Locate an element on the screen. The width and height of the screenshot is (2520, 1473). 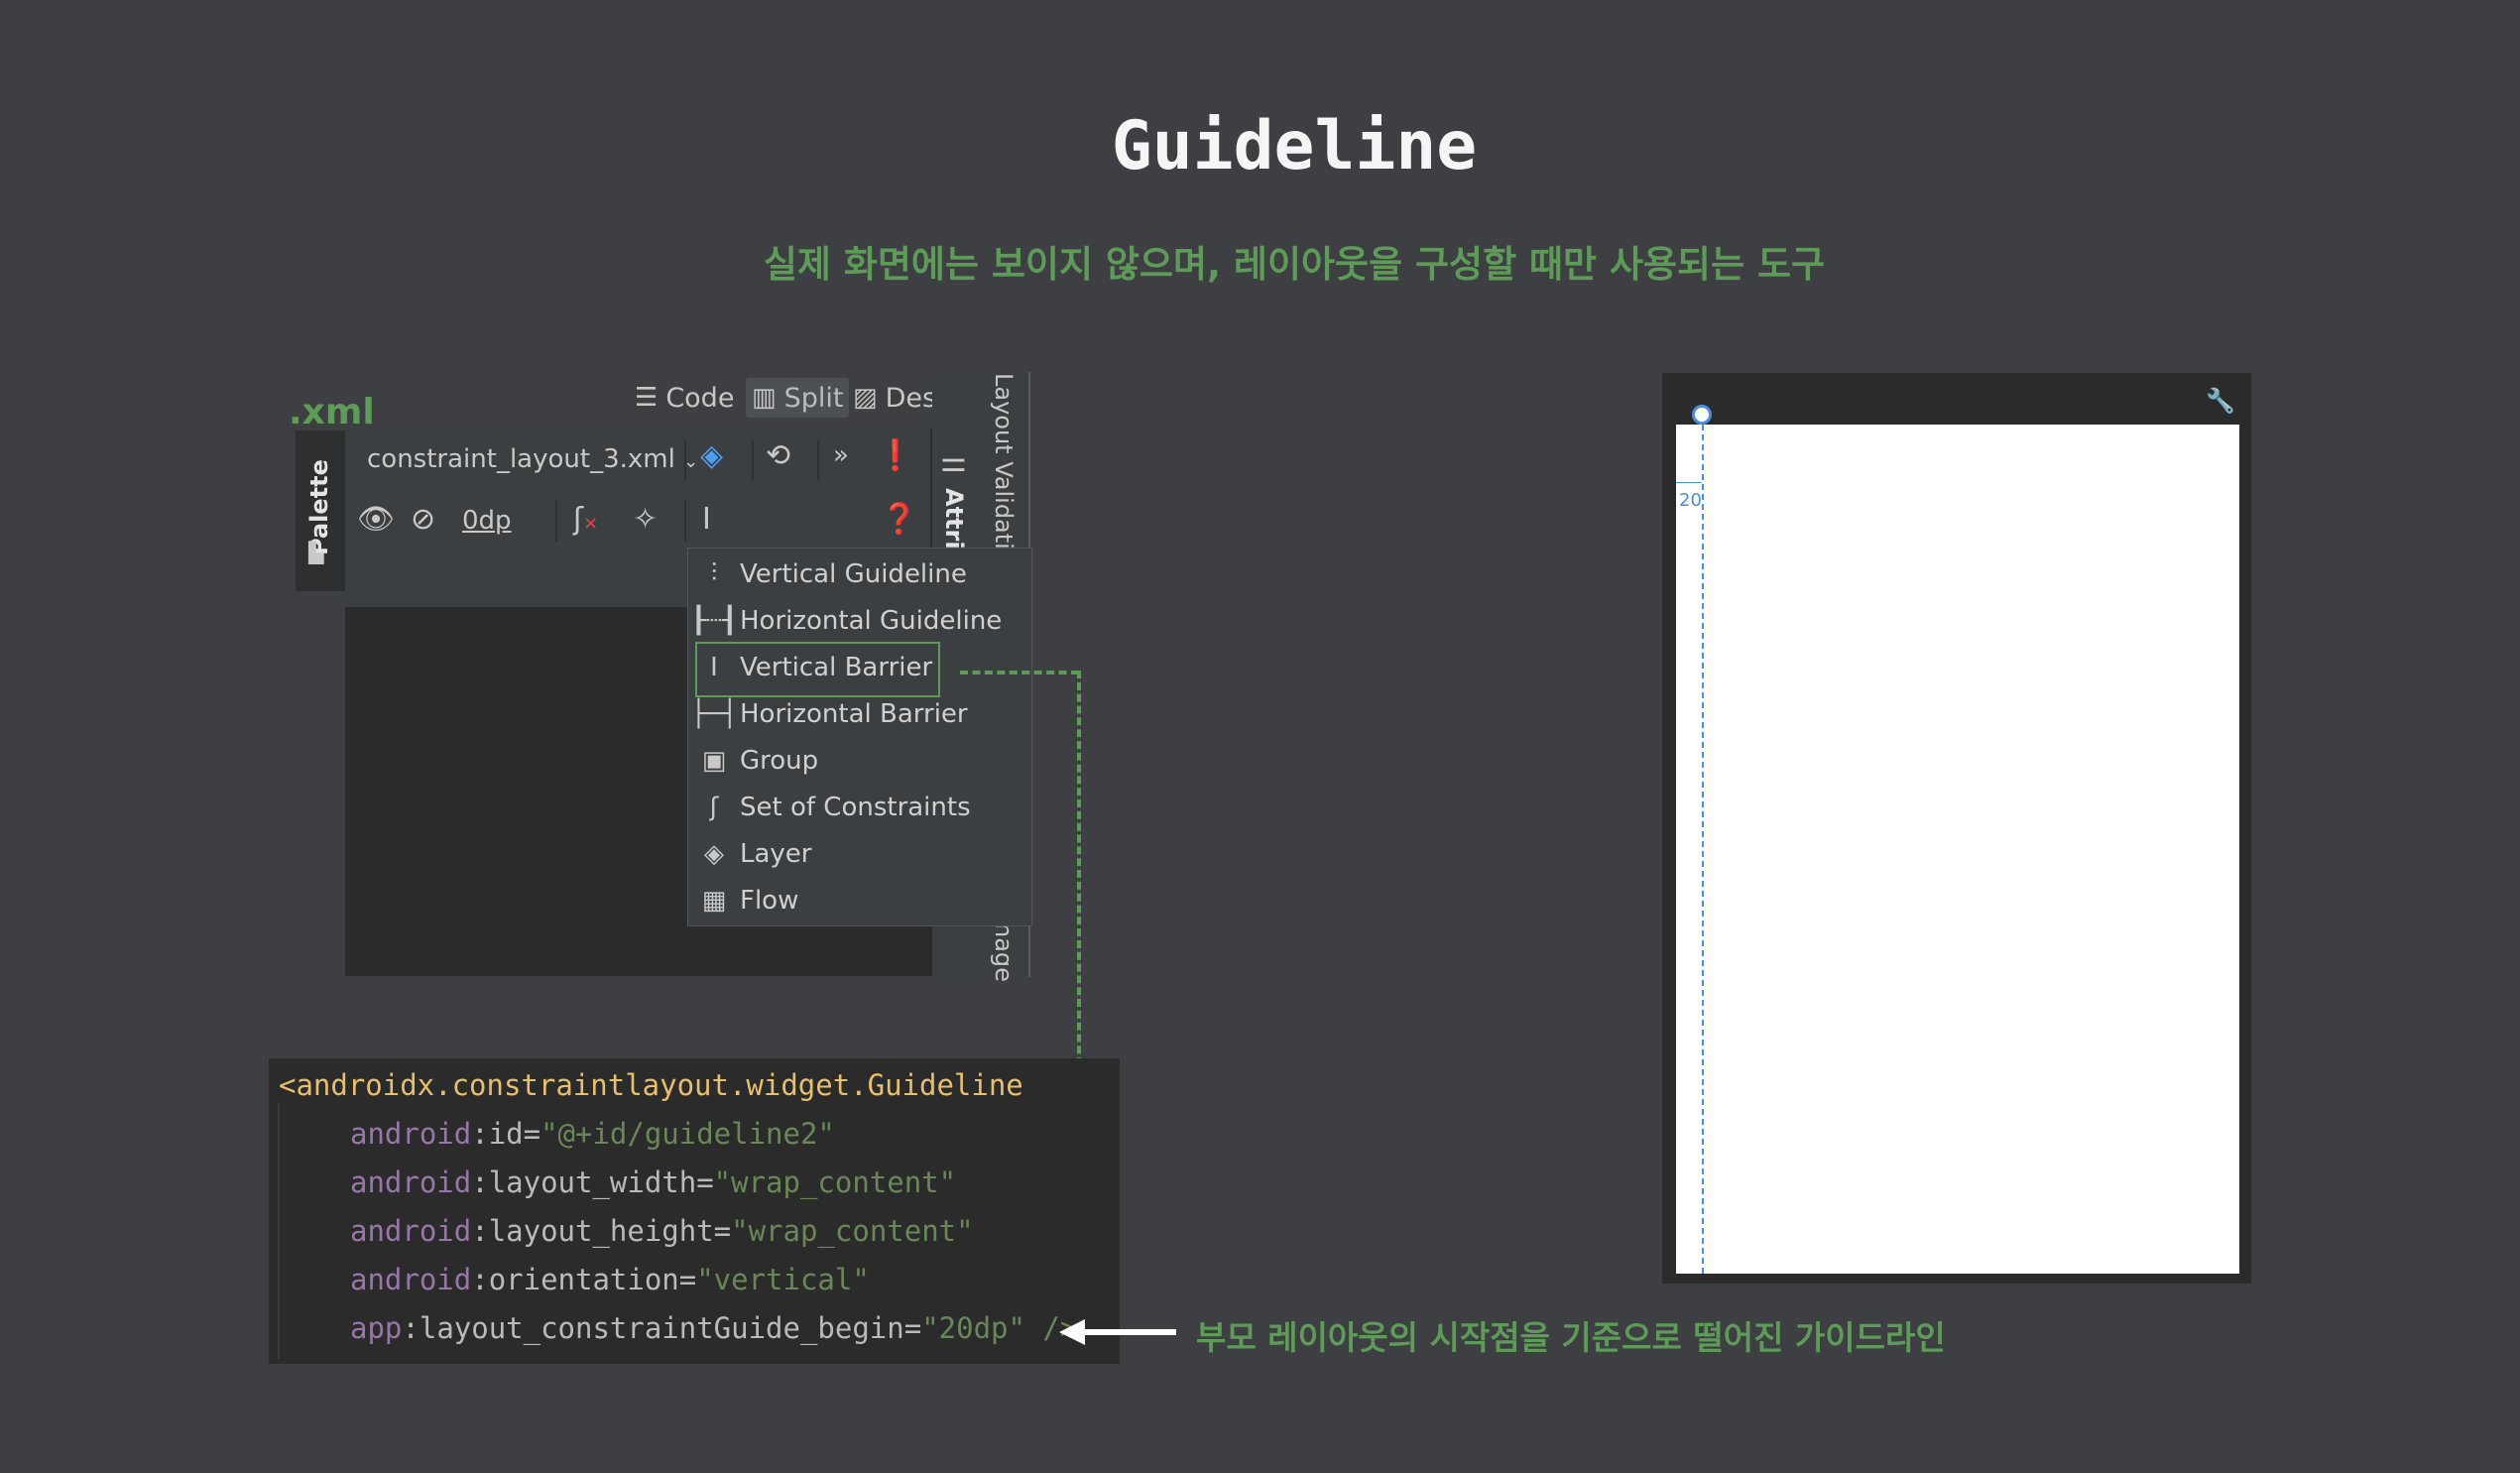
help-icon: ❓ is located at coordinates (899, 519).